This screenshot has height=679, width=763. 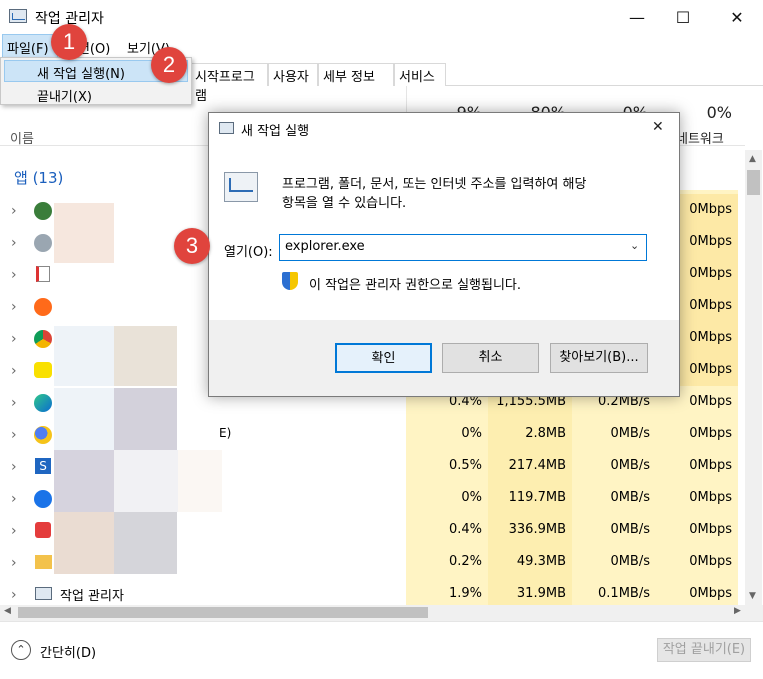 I want to click on app-dots-icon, so click(x=43, y=435).